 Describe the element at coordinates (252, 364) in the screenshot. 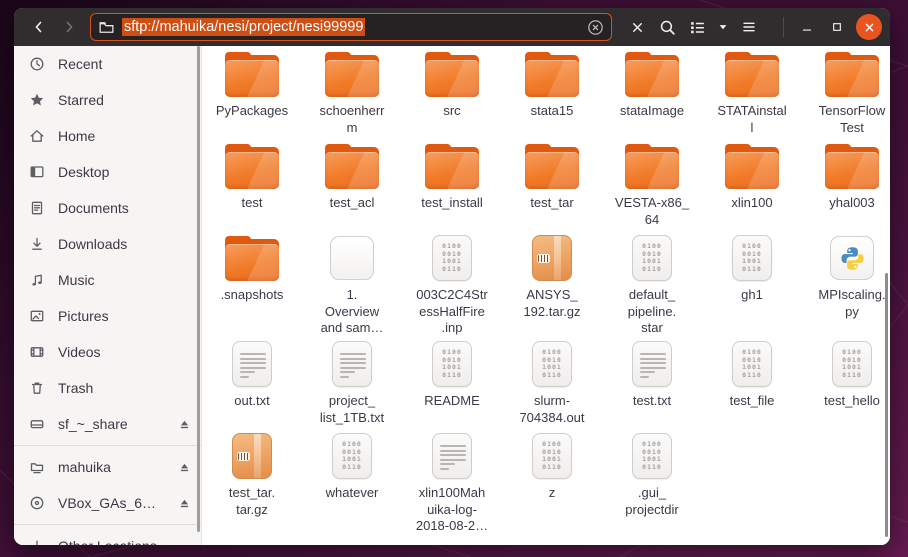

I see `text-file-icon` at that location.